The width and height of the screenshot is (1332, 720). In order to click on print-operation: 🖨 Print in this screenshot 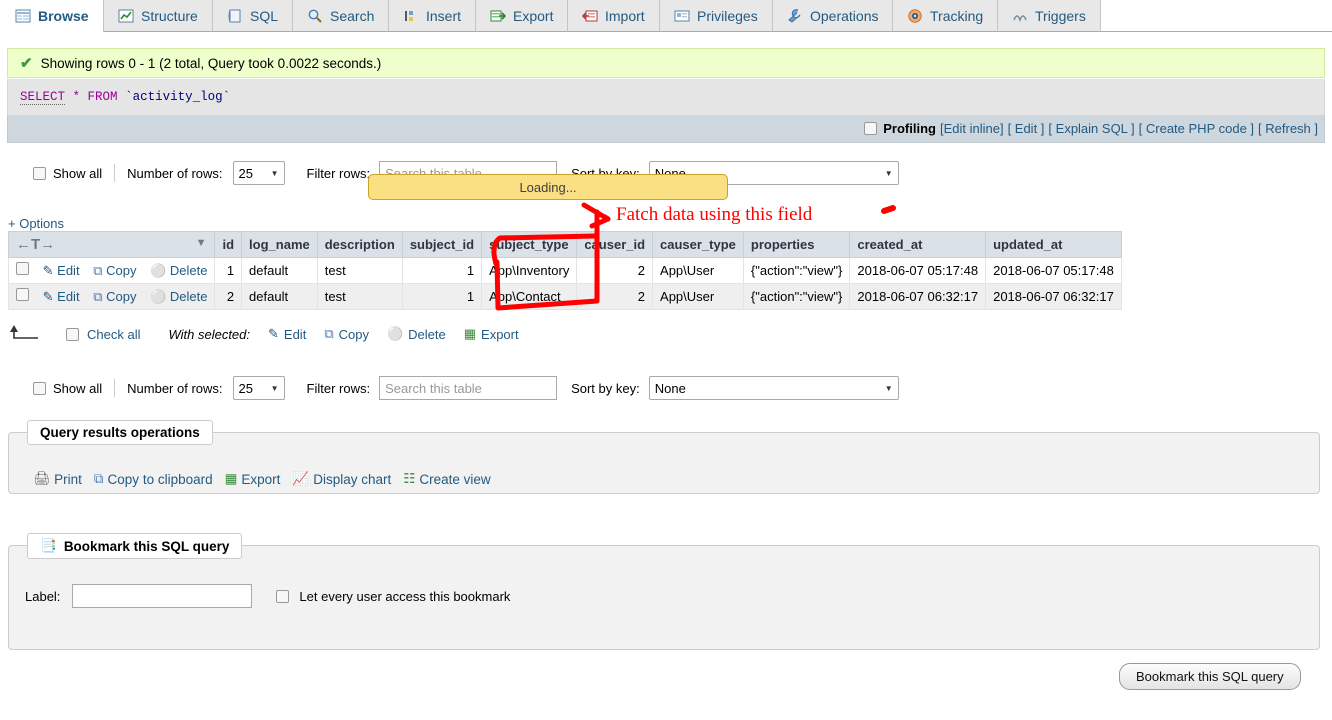, I will do `click(57, 479)`.